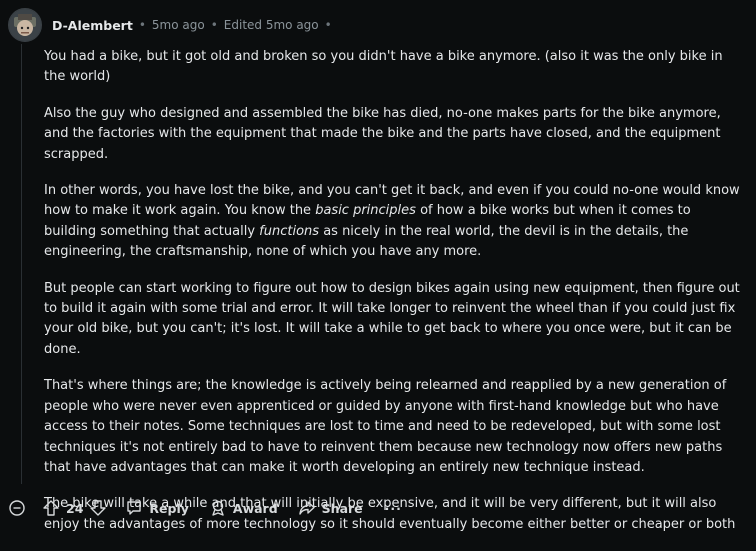 The height and width of the screenshot is (551, 756). I want to click on award-icon, so click(218, 508).